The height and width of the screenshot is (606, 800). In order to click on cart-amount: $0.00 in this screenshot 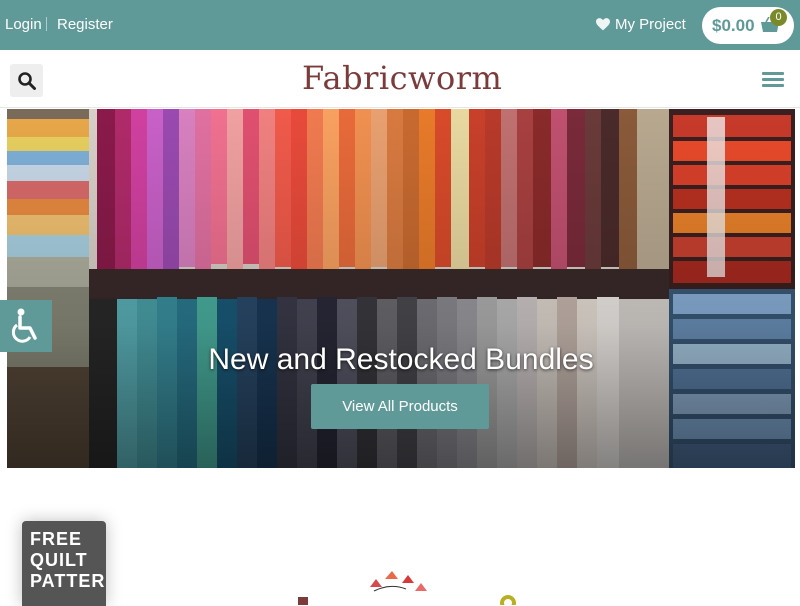, I will do `click(733, 25)`.